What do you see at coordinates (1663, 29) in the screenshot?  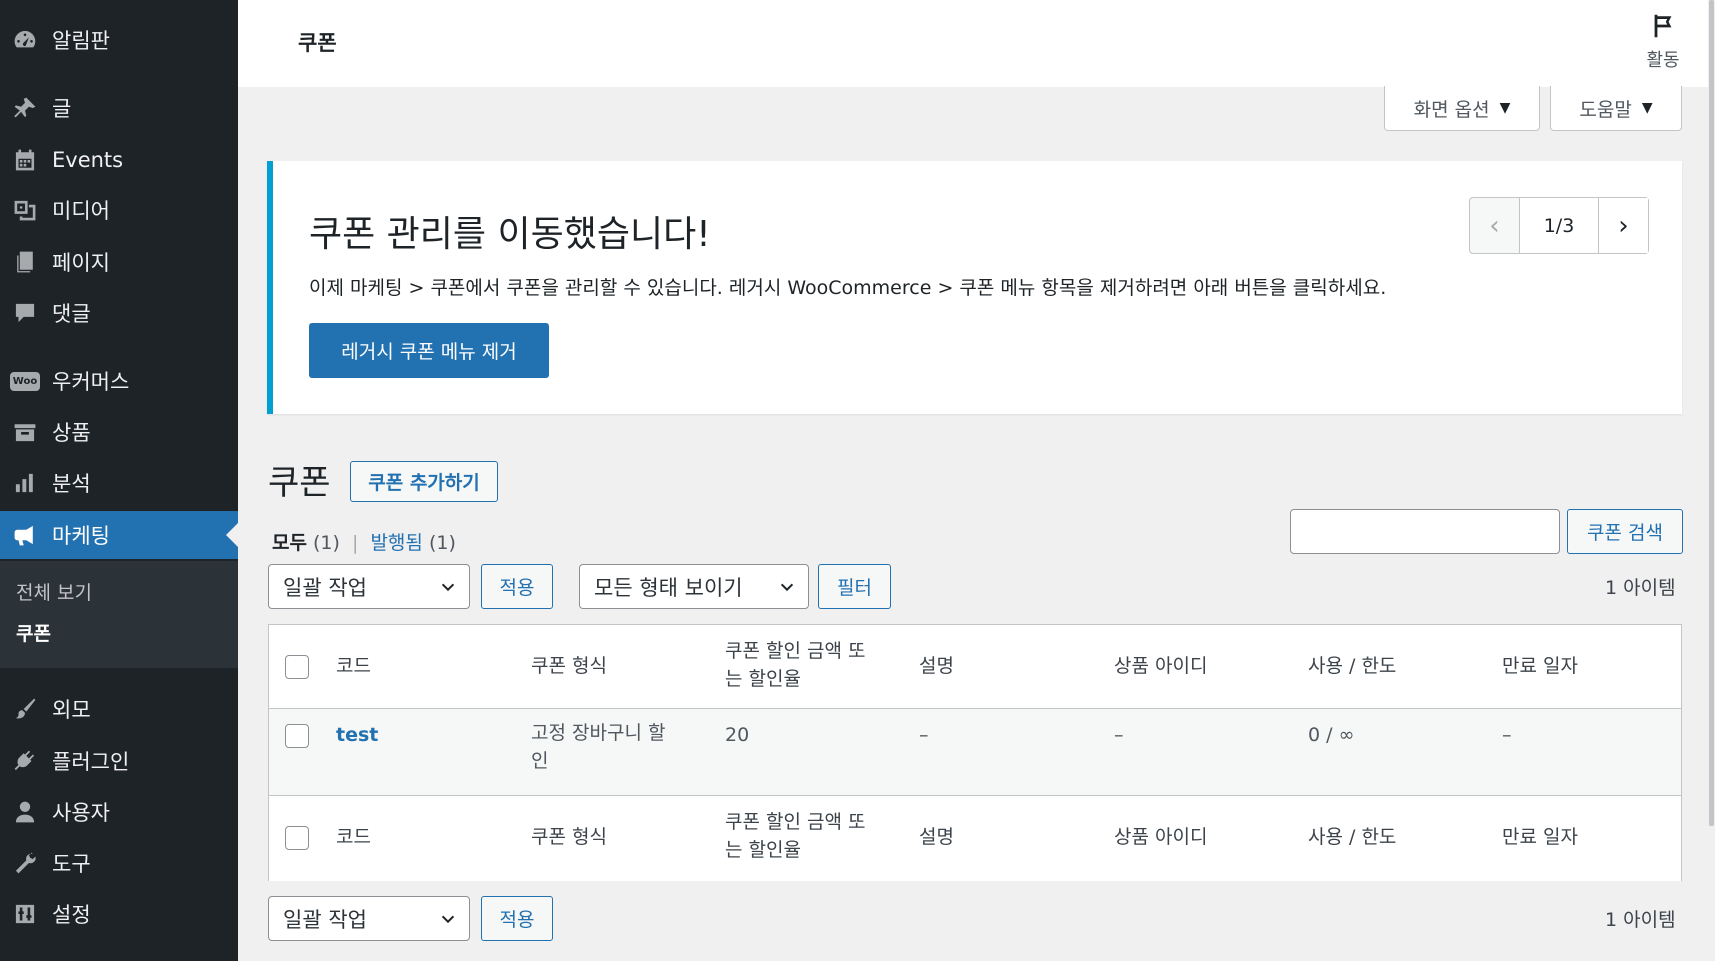 I see `flag-icon` at bounding box center [1663, 29].